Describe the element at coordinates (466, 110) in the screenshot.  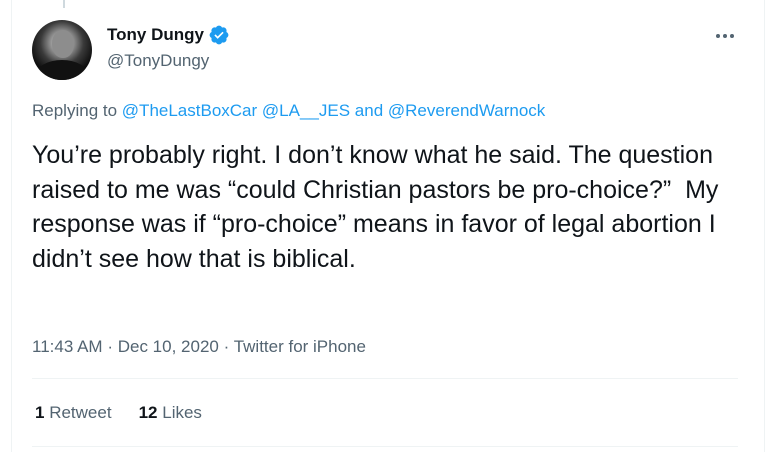
I see `mention-link: @ReverendWarnock` at that location.